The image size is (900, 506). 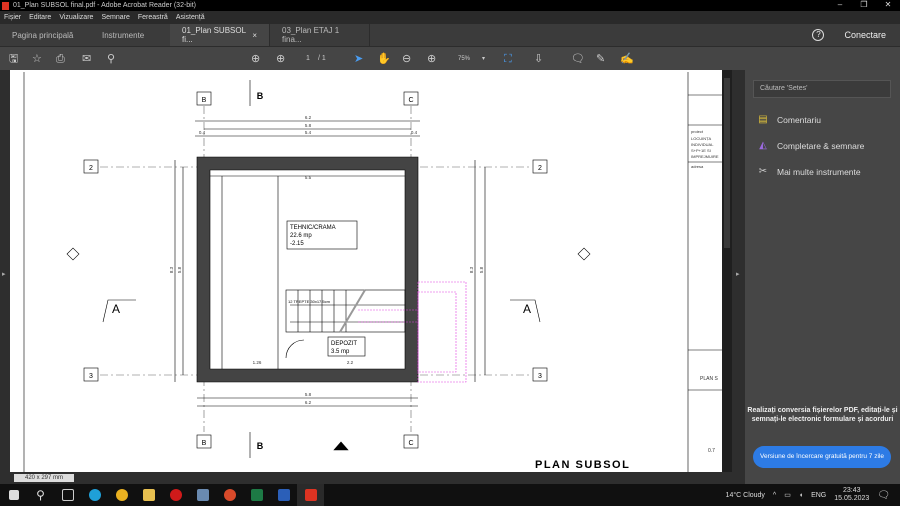 What do you see at coordinates (130, 35) in the screenshot?
I see `tab-tools: Instrumente` at bounding box center [130, 35].